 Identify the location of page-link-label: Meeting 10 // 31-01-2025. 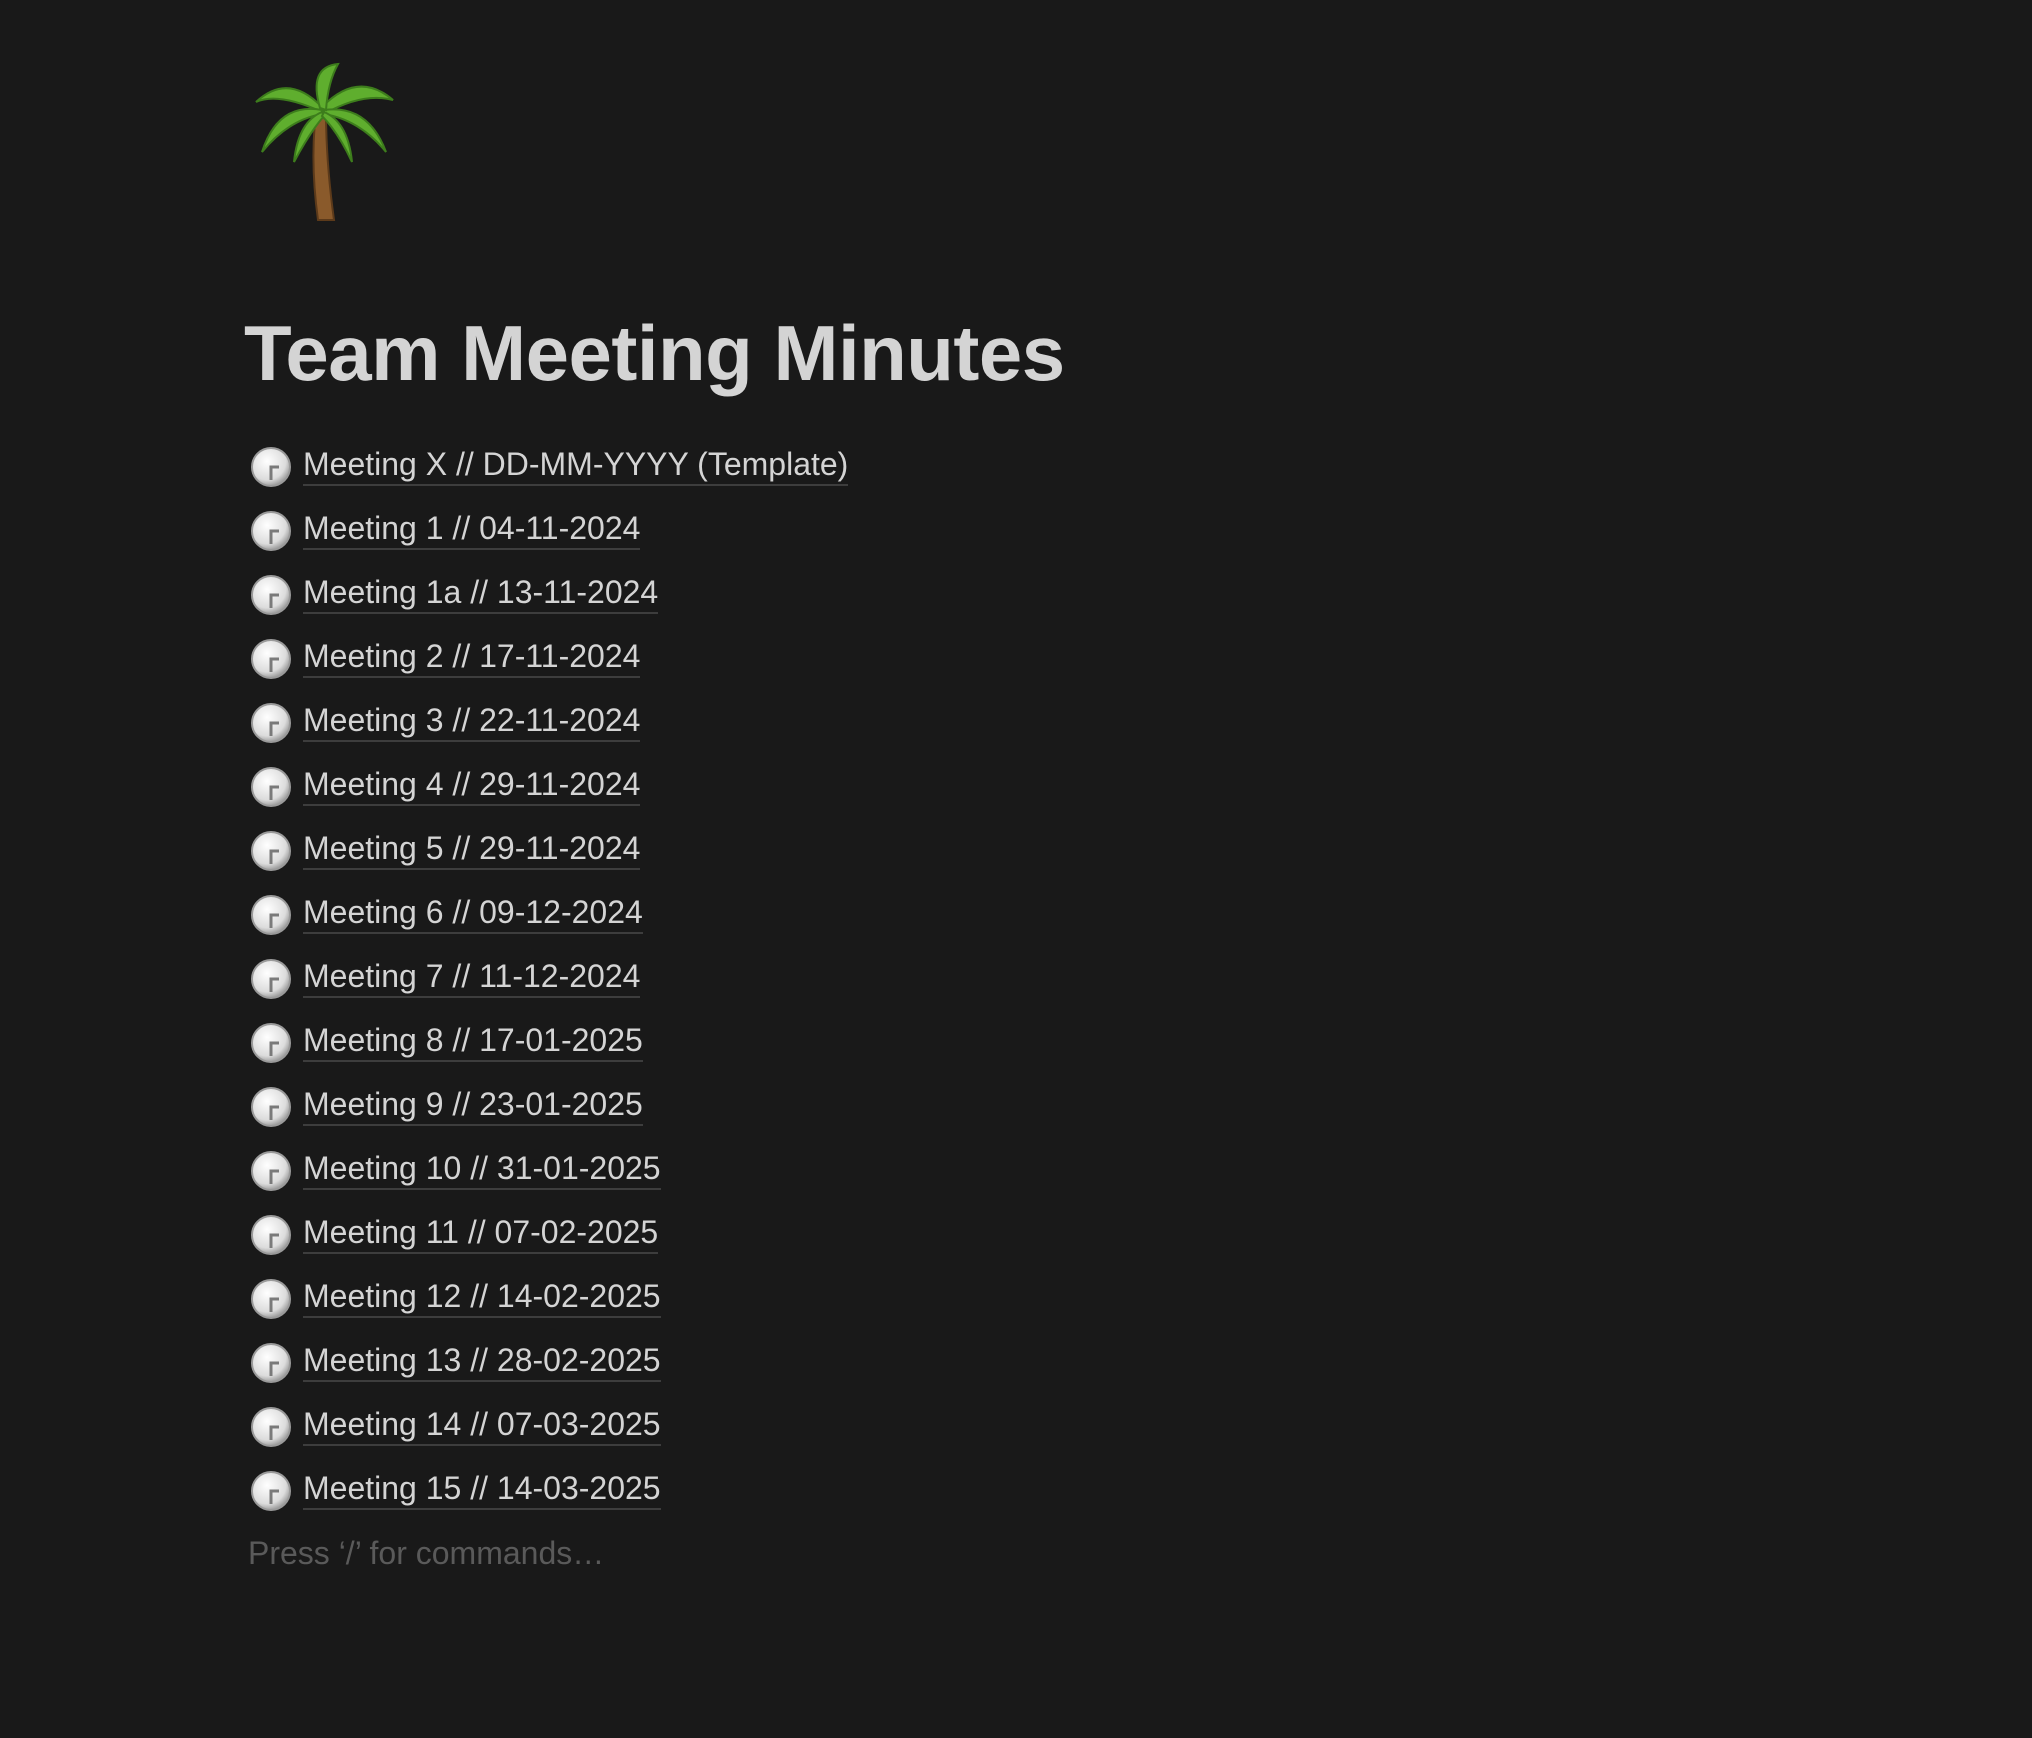
(482, 1169).